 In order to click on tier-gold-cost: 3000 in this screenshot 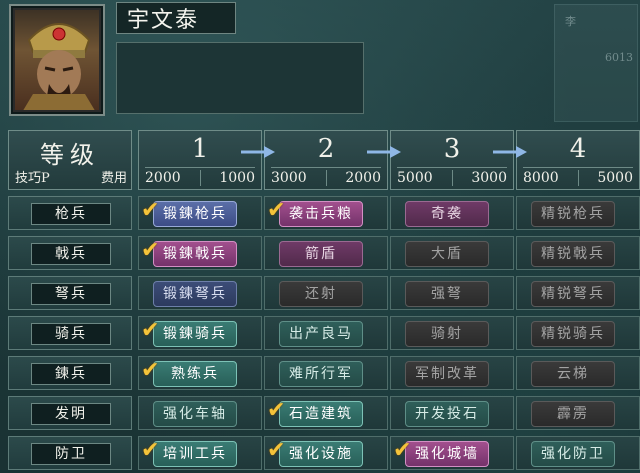, I will do `click(489, 178)`.